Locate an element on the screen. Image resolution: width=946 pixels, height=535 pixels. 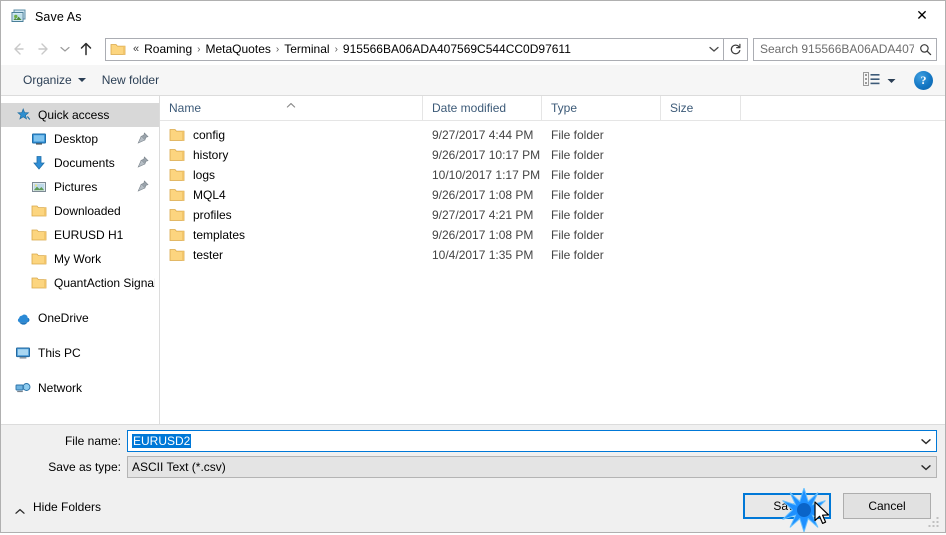
cancel-button: Cancel is located at coordinates (887, 506).